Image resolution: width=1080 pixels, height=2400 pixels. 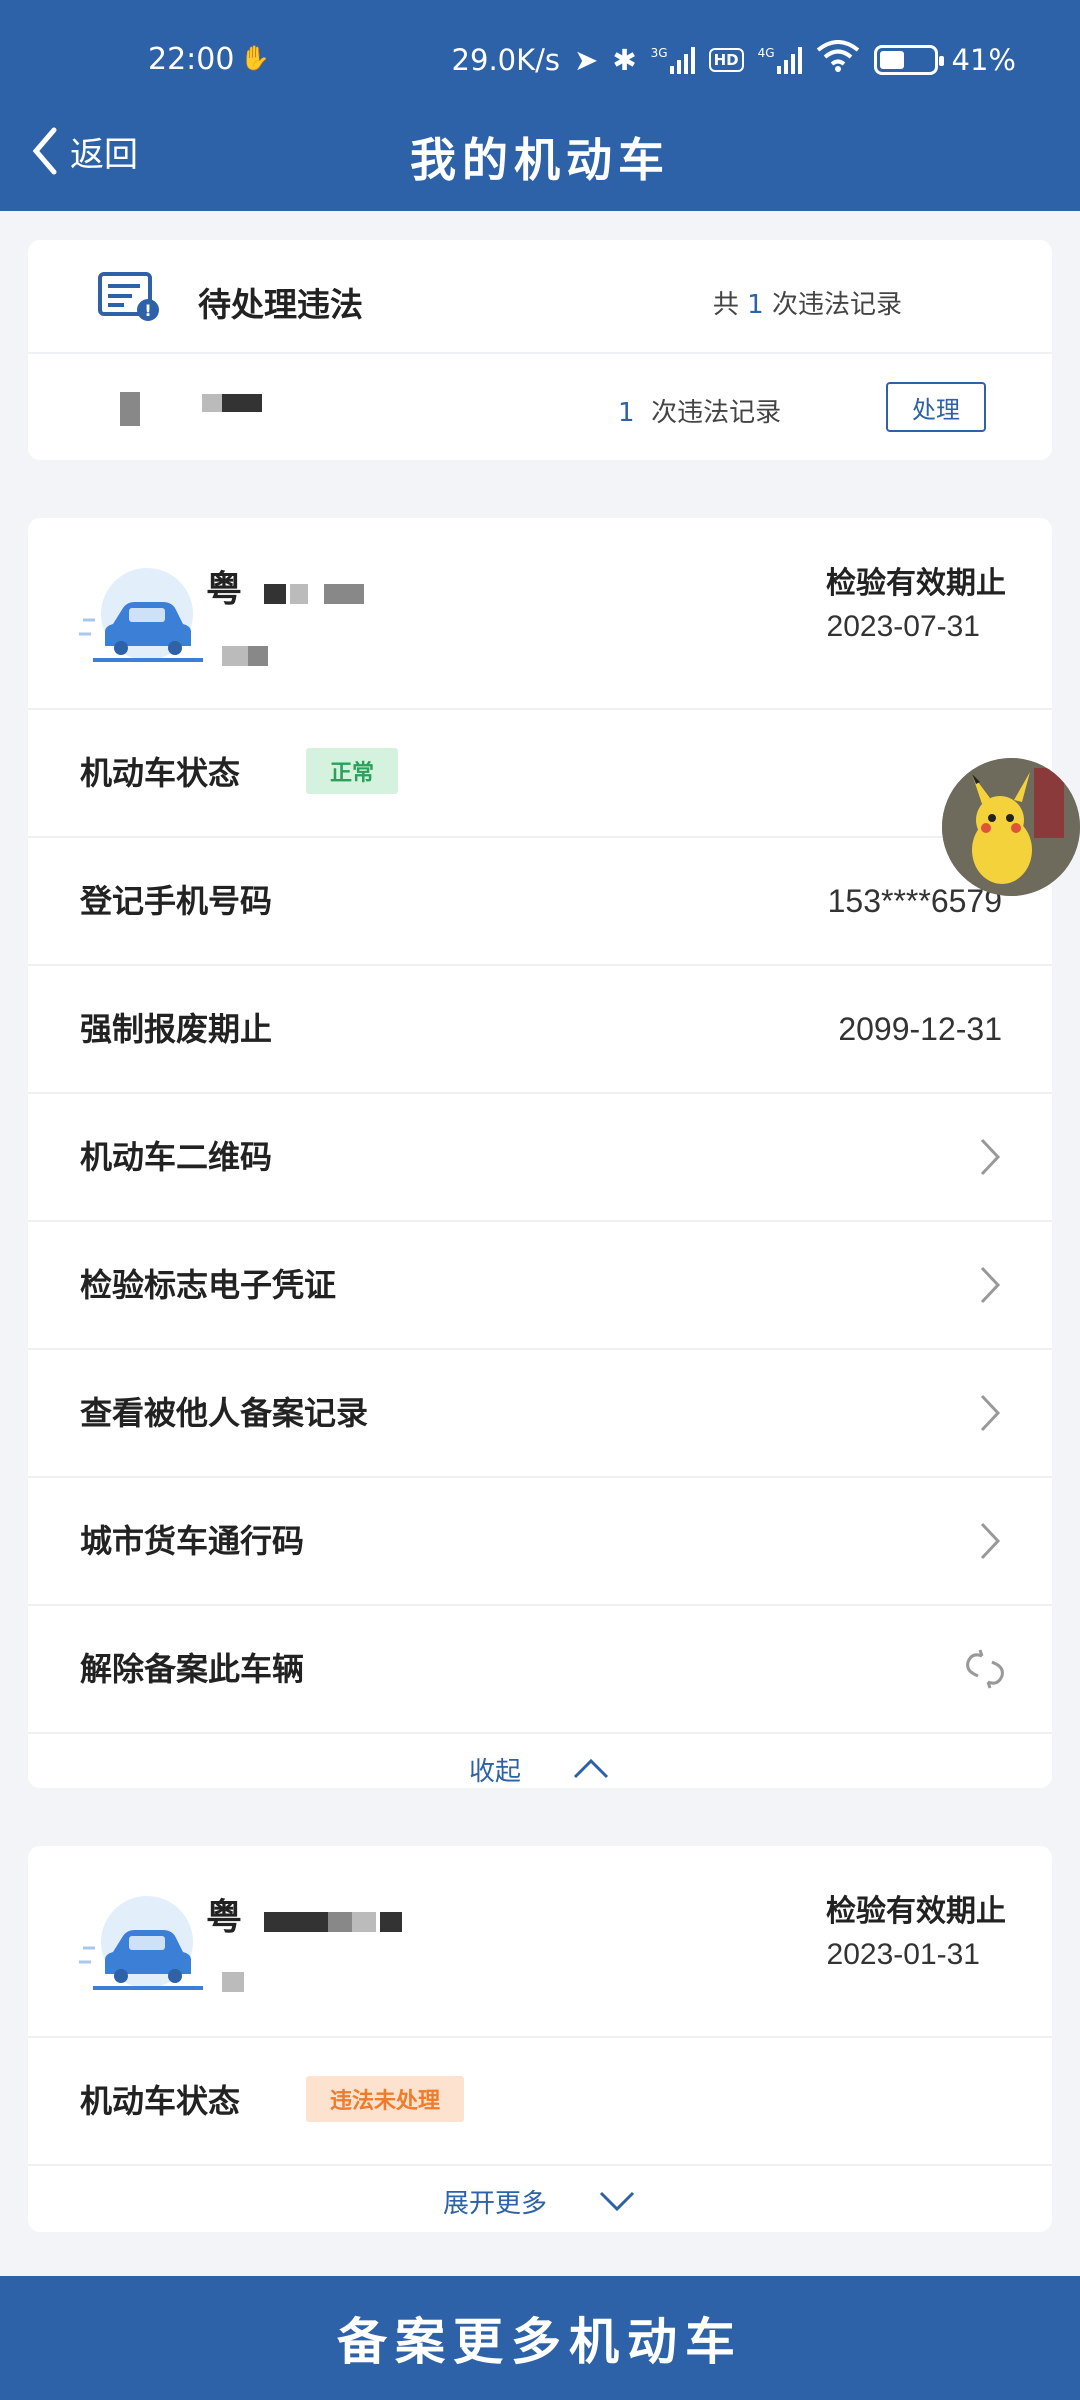 I want to click on qr-code-row: 机动车二维码, so click(x=540, y=1157).